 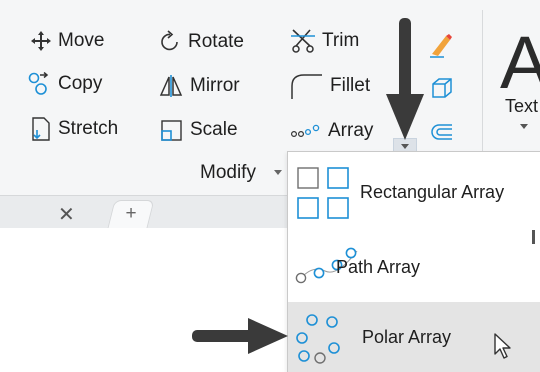 What do you see at coordinates (228, 173) in the screenshot?
I see `modify-panel-title: Modify` at bounding box center [228, 173].